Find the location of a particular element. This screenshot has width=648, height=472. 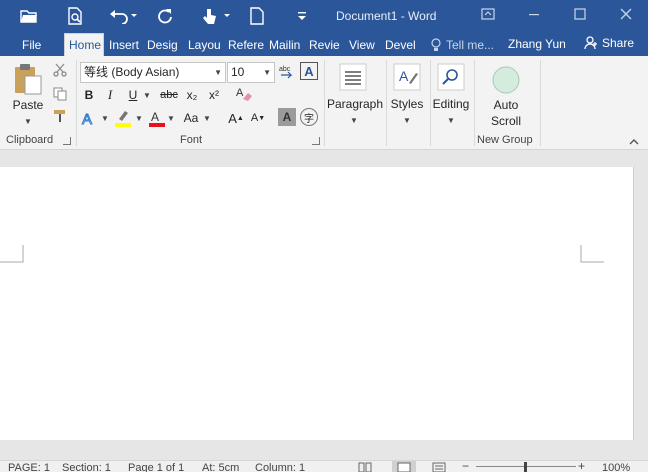

status-section: Section: 1 is located at coordinates (86, 467).